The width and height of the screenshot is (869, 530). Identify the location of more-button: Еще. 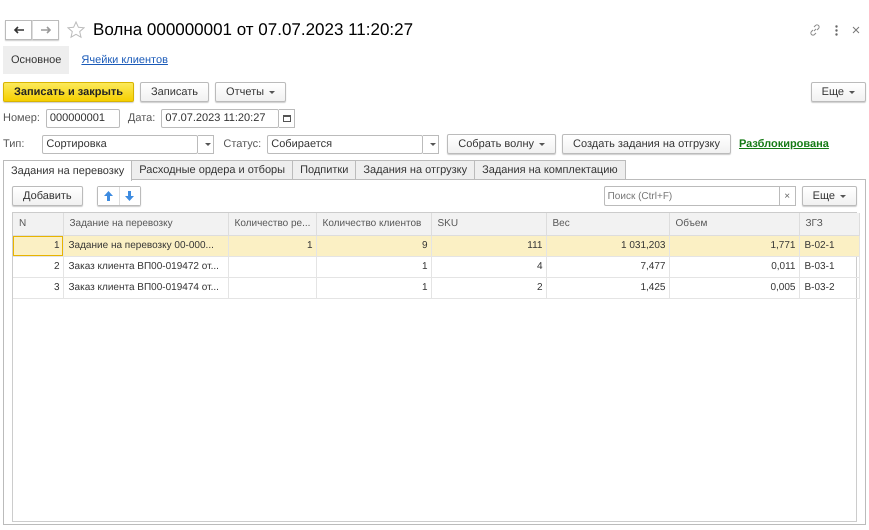
(838, 92).